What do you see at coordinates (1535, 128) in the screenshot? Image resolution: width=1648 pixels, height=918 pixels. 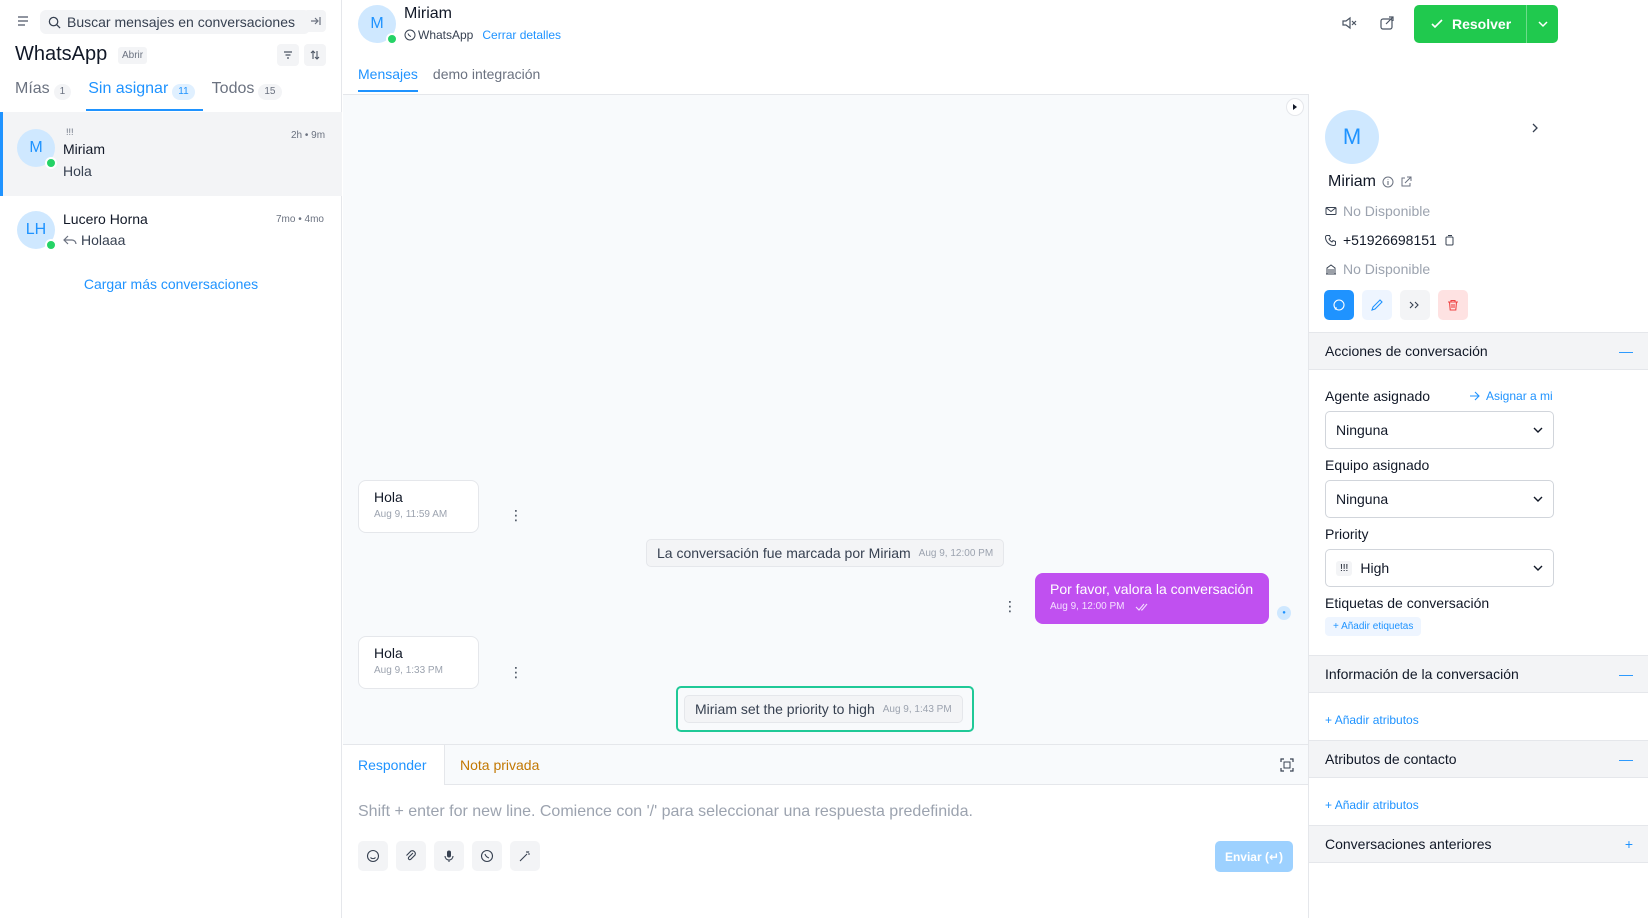 I see `chevron-right-icon` at bounding box center [1535, 128].